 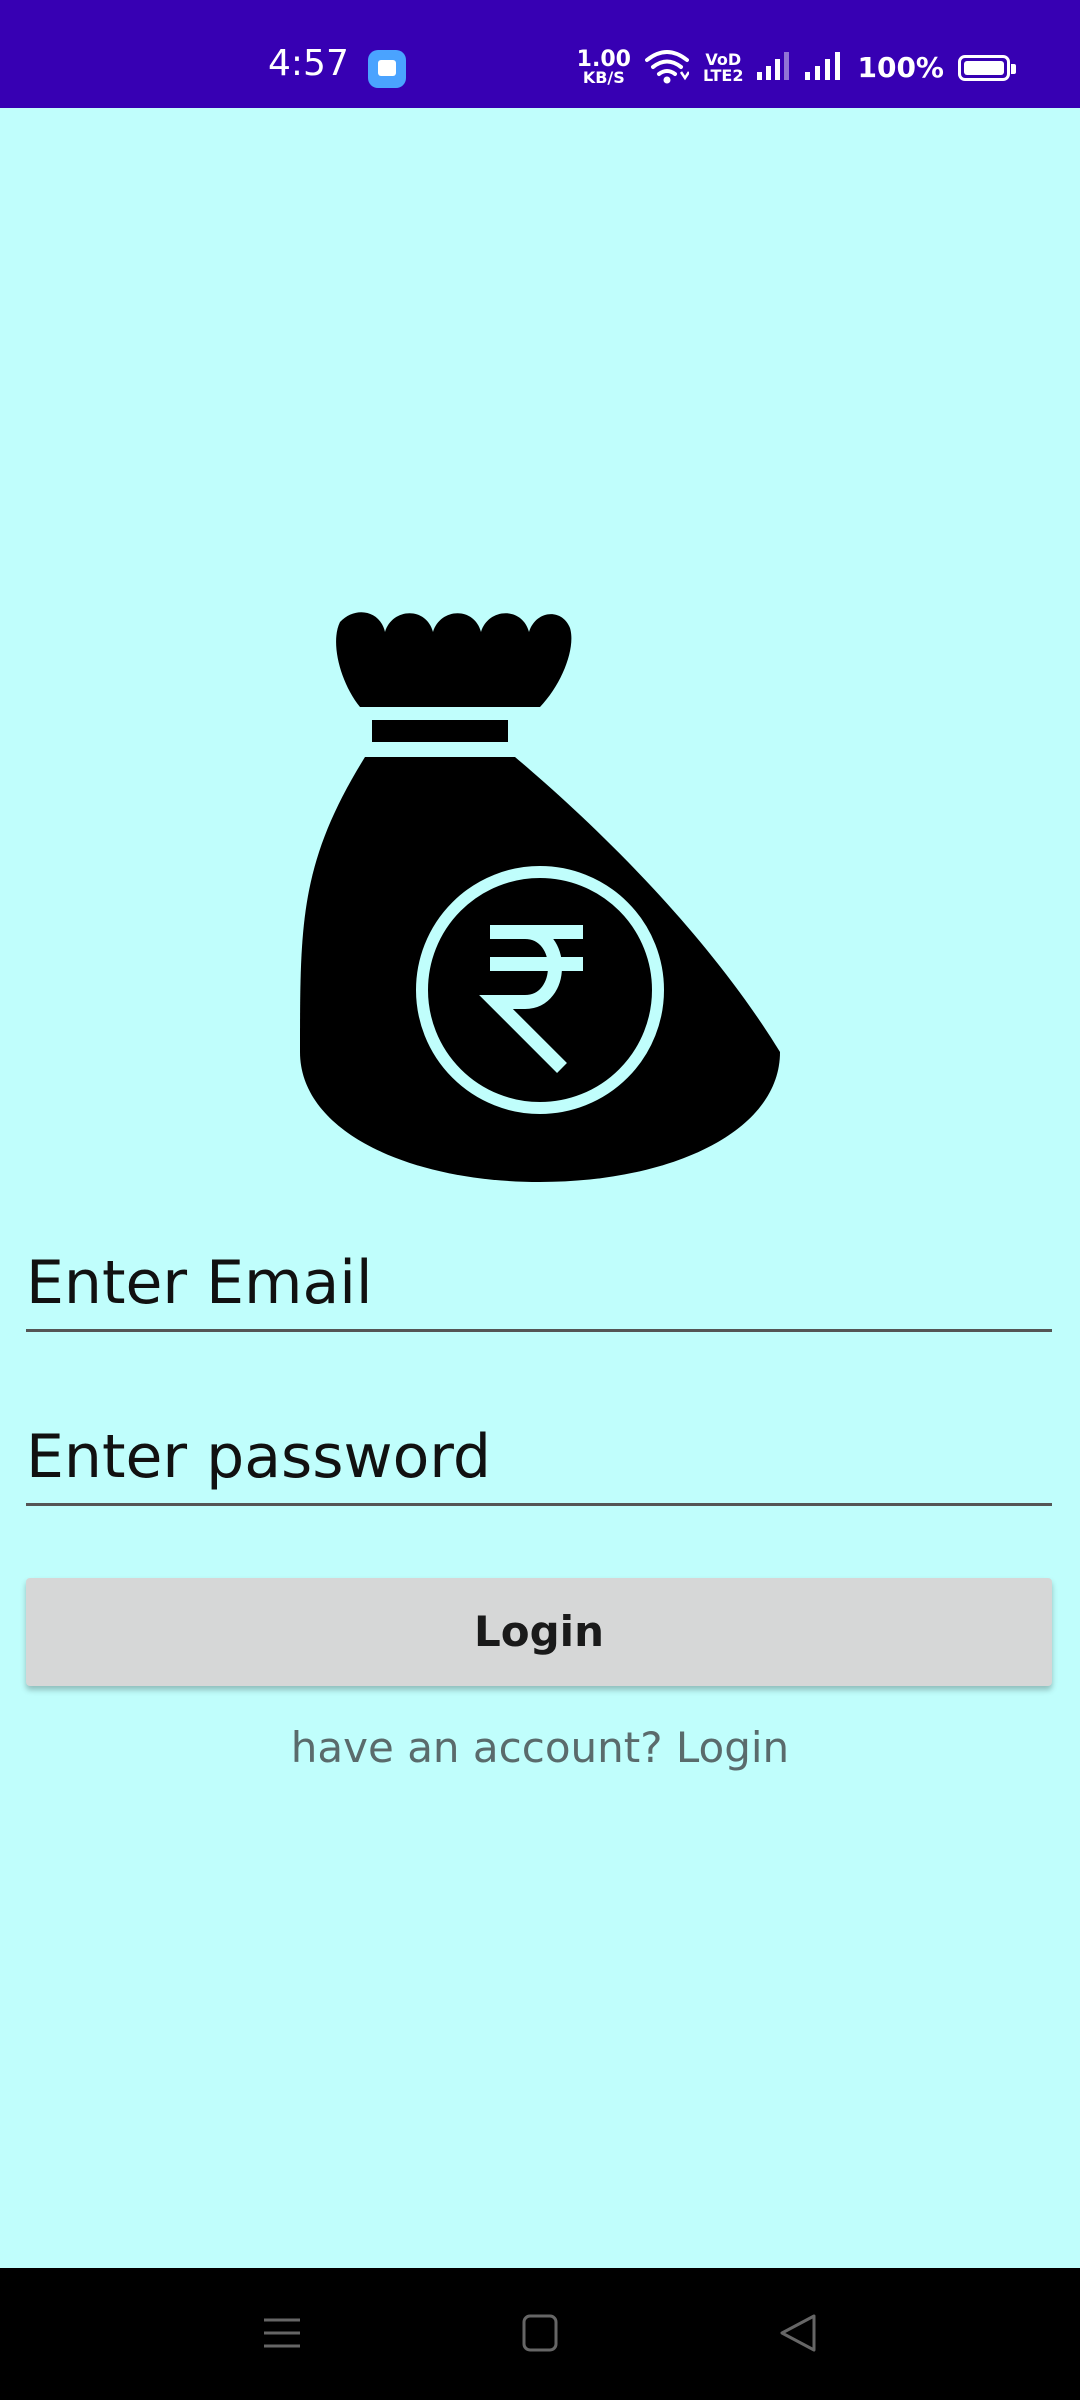 What do you see at coordinates (540, 897) in the screenshot?
I see `money-bag-rupee-icon` at bounding box center [540, 897].